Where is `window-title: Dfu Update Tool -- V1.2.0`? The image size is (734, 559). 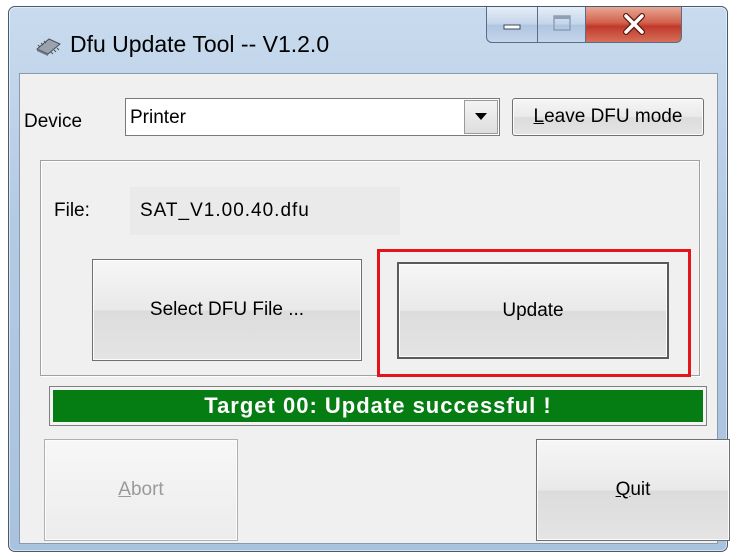
window-title: Dfu Update Tool -- V1.2.0 is located at coordinates (200, 44).